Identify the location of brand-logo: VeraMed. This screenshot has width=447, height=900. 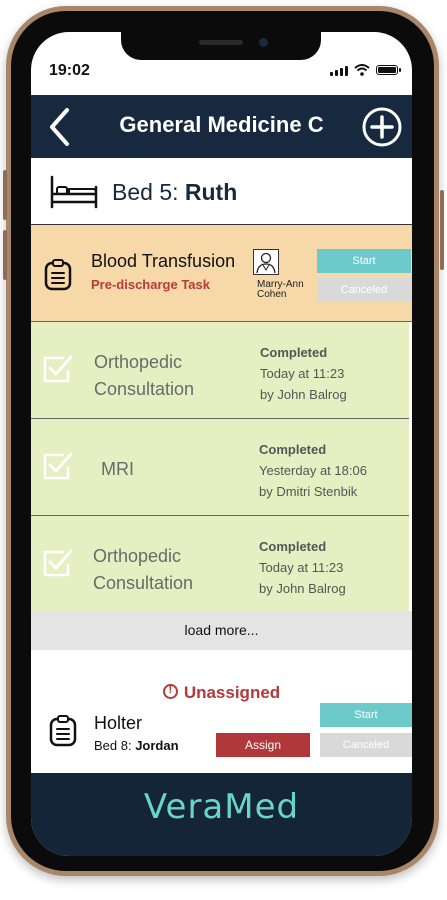
(221, 807).